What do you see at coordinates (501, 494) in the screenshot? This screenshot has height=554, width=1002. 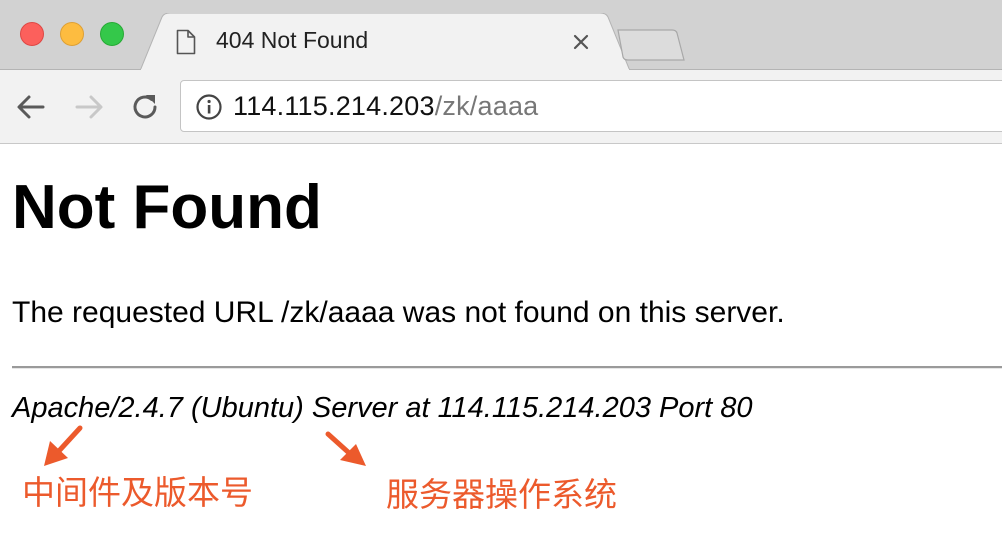 I see `annotation-os-label: 服务器操作系统` at bounding box center [501, 494].